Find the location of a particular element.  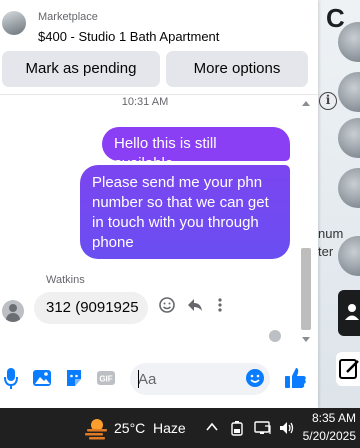

incoming-message: 312 (9091925 is located at coordinates (91, 308).